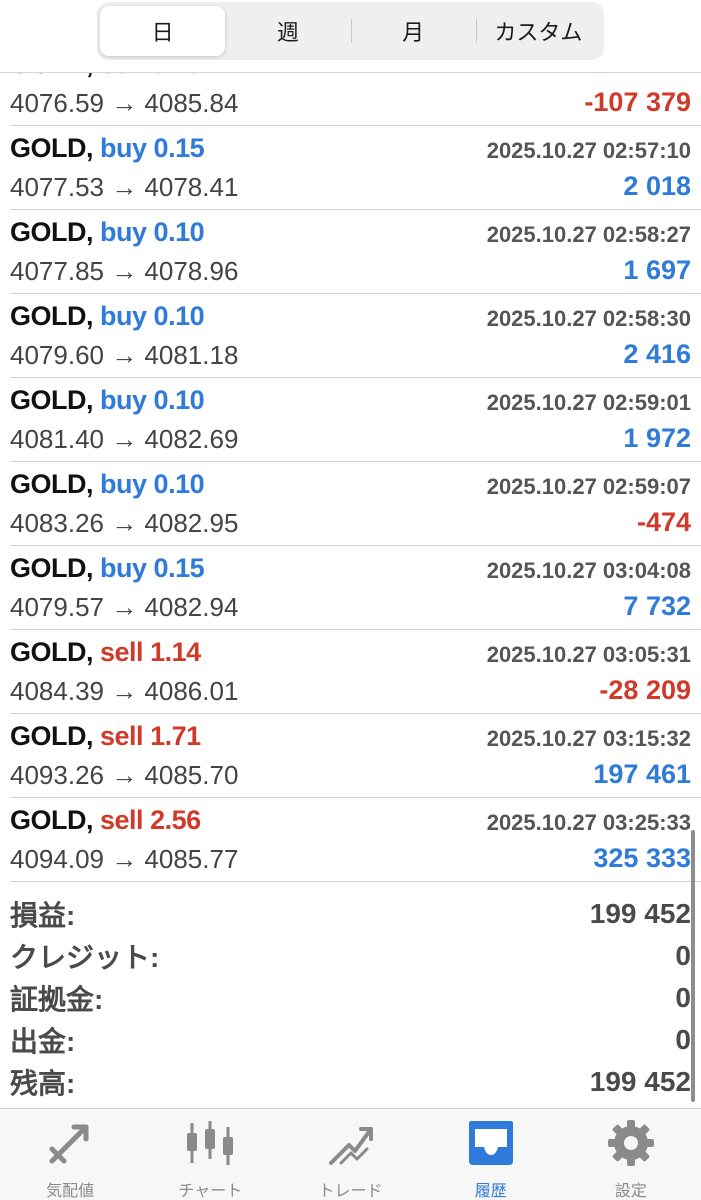  Describe the element at coordinates (588, 402) in the screenshot. I see `trade-time: 2025.10.27 02:59:01` at that location.